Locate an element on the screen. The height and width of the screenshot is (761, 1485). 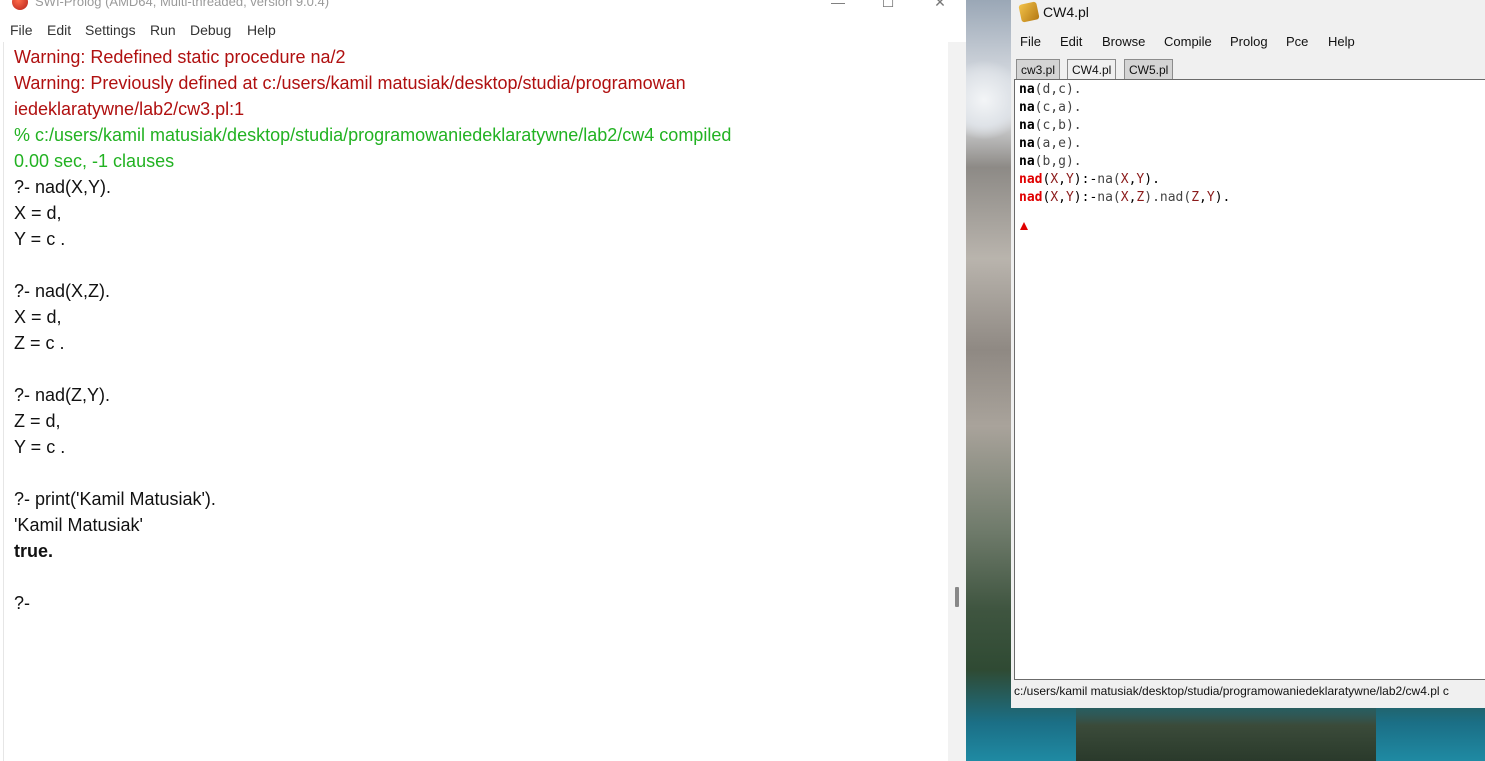
code-token: (b,g). is located at coordinates (1058, 161).